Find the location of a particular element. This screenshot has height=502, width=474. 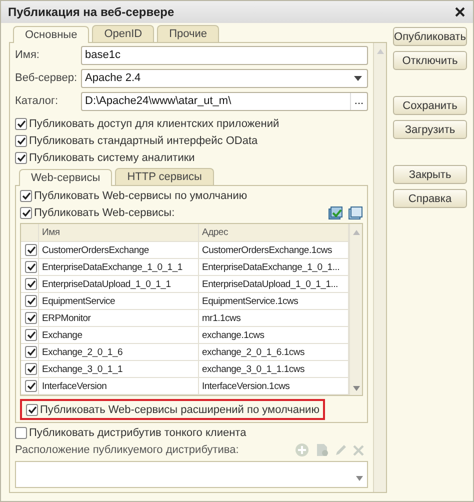

window-title: Публикация на веб-сервере is located at coordinates (91, 12).